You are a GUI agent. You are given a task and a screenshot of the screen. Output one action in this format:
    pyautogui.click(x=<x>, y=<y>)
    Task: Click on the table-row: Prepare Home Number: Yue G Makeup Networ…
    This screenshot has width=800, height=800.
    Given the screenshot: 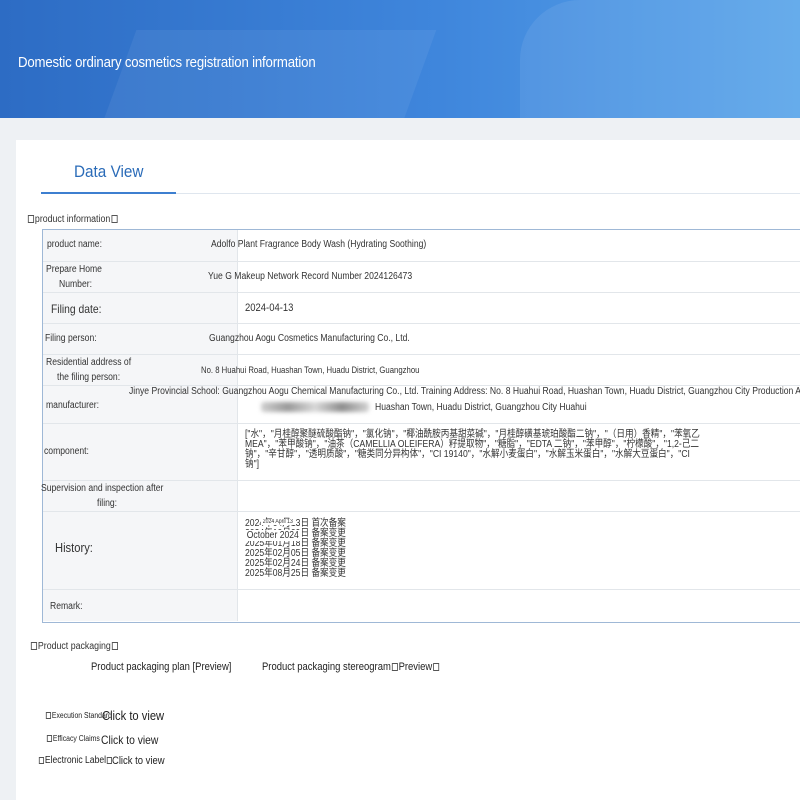 What is the action you would take?
    pyautogui.click(x=421, y=277)
    